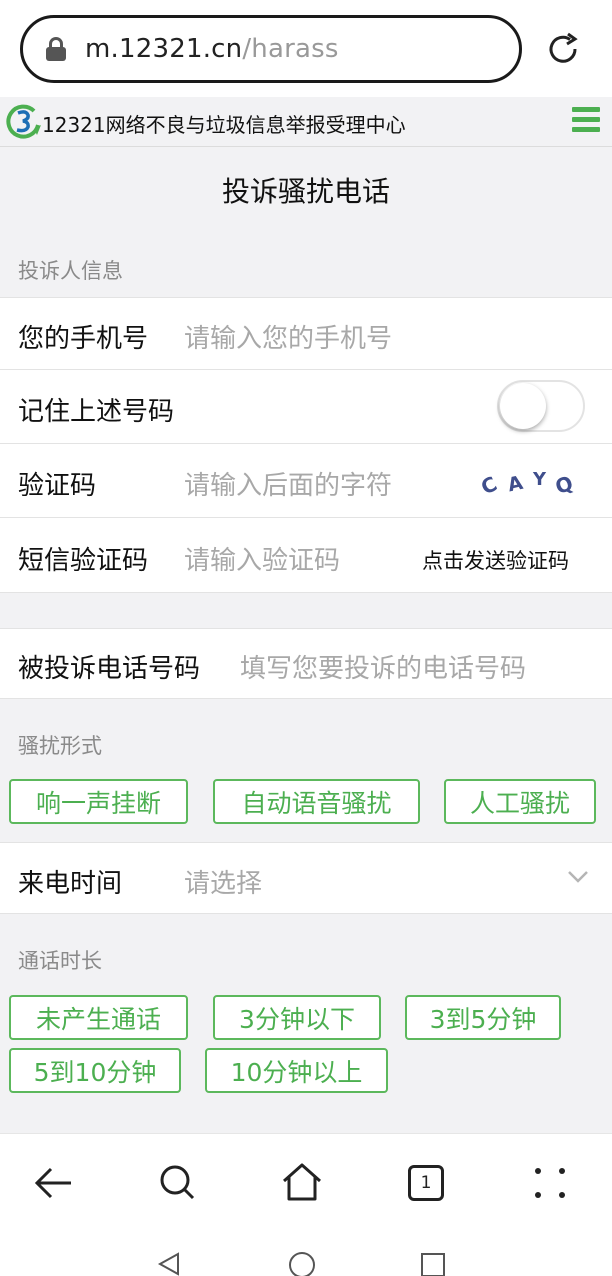 Image resolution: width=612 pixels, height=1276 pixels. Describe the element at coordinates (550, 1183) in the screenshot. I see `more-options-icon` at that location.